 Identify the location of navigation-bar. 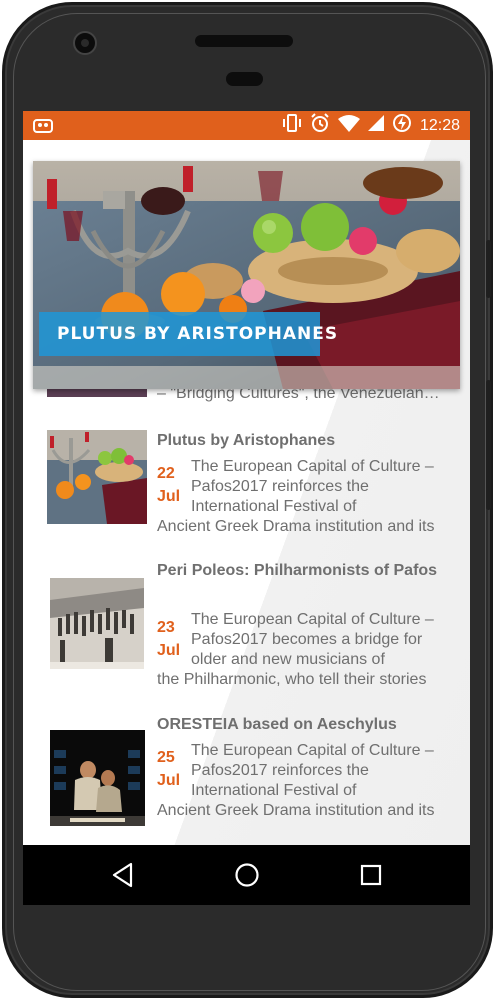
(246, 875).